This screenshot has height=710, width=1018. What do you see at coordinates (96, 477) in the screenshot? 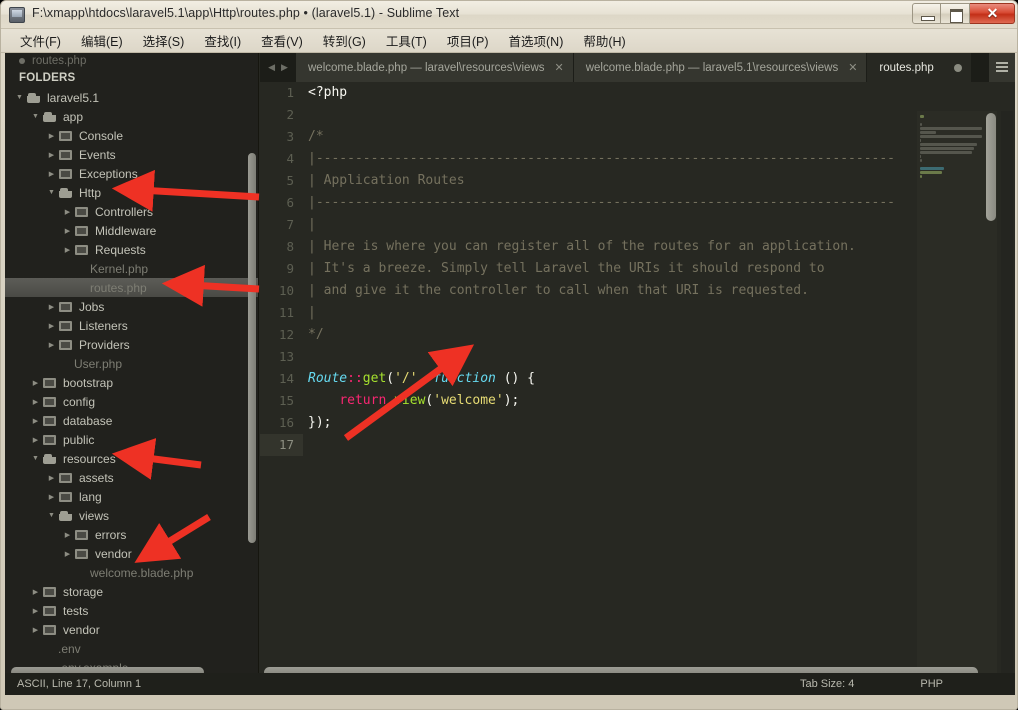
I see `tree-item-label: assets` at bounding box center [96, 477].